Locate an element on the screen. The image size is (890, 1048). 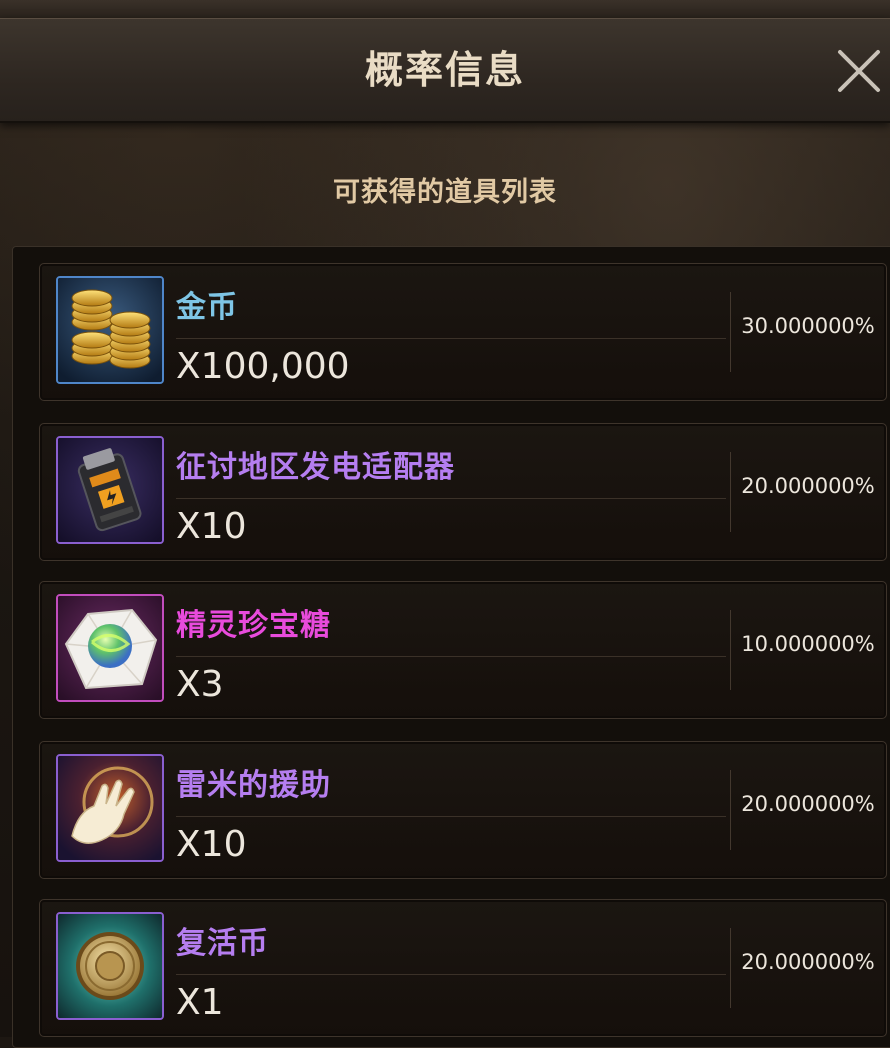
item-card: 复活币 X1 20.000000% is located at coordinates (463, 968).